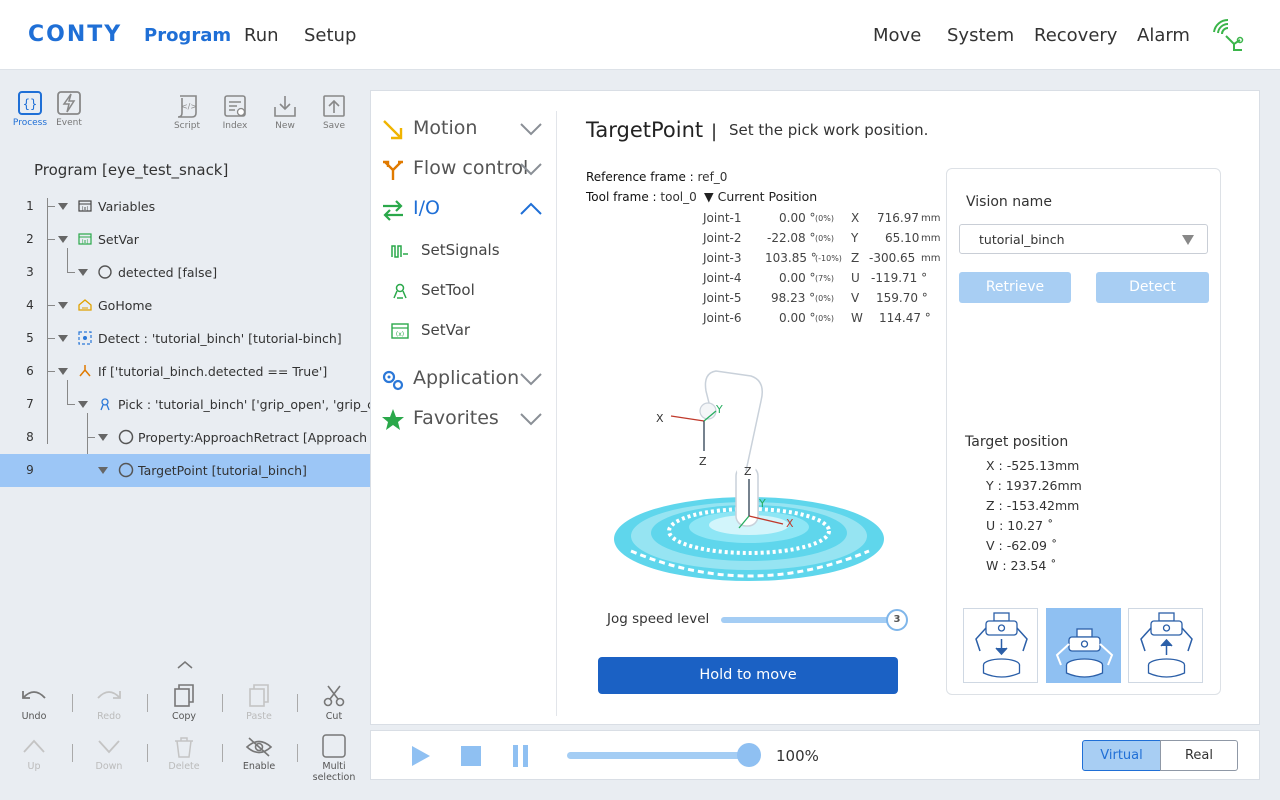 This screenshot has height=800, width=1280. I want to click on tree-row-9: 9 TargetPoint [tutorial_binch], so click(185, 470).